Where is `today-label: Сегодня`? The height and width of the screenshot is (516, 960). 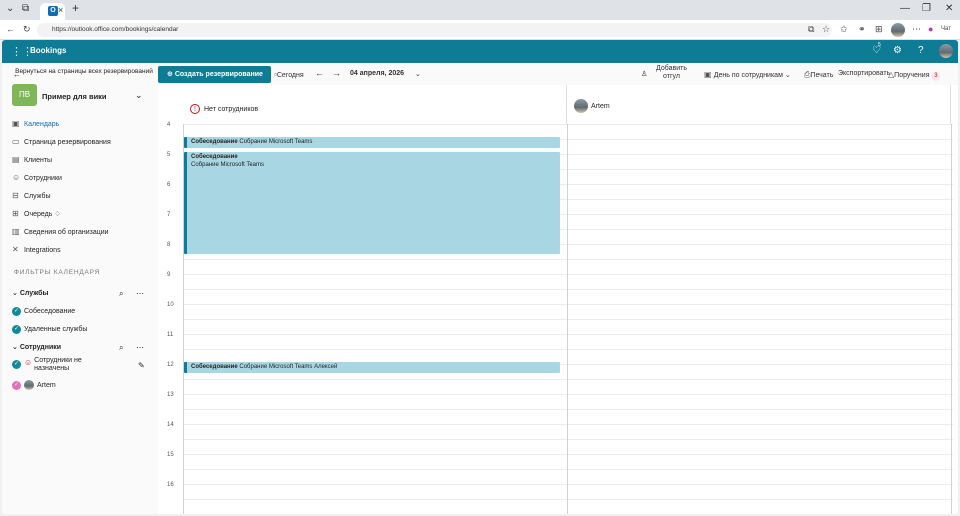
today-label: Сегодня is located at coordinates (290, 75).